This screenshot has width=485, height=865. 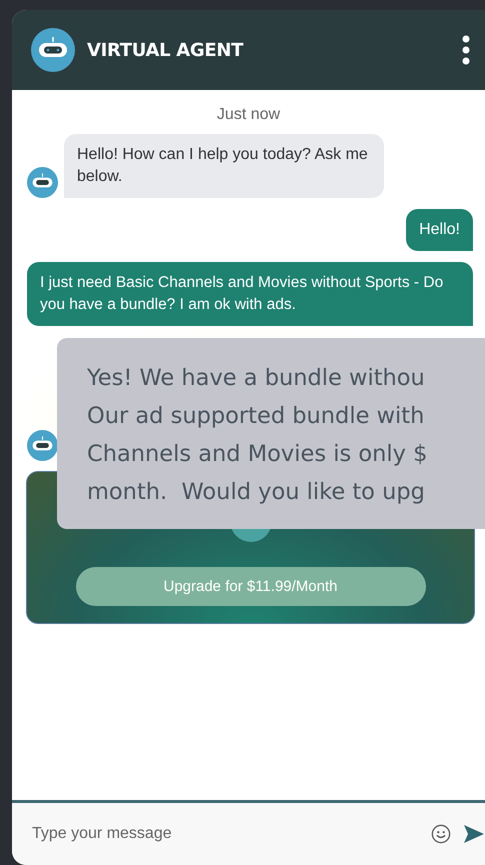 What do you see at coordinates (251, 586) in the screenshot?
I see `upgrade-button: Upgrade for $11.99/Month` at bounding box center [251, 586].